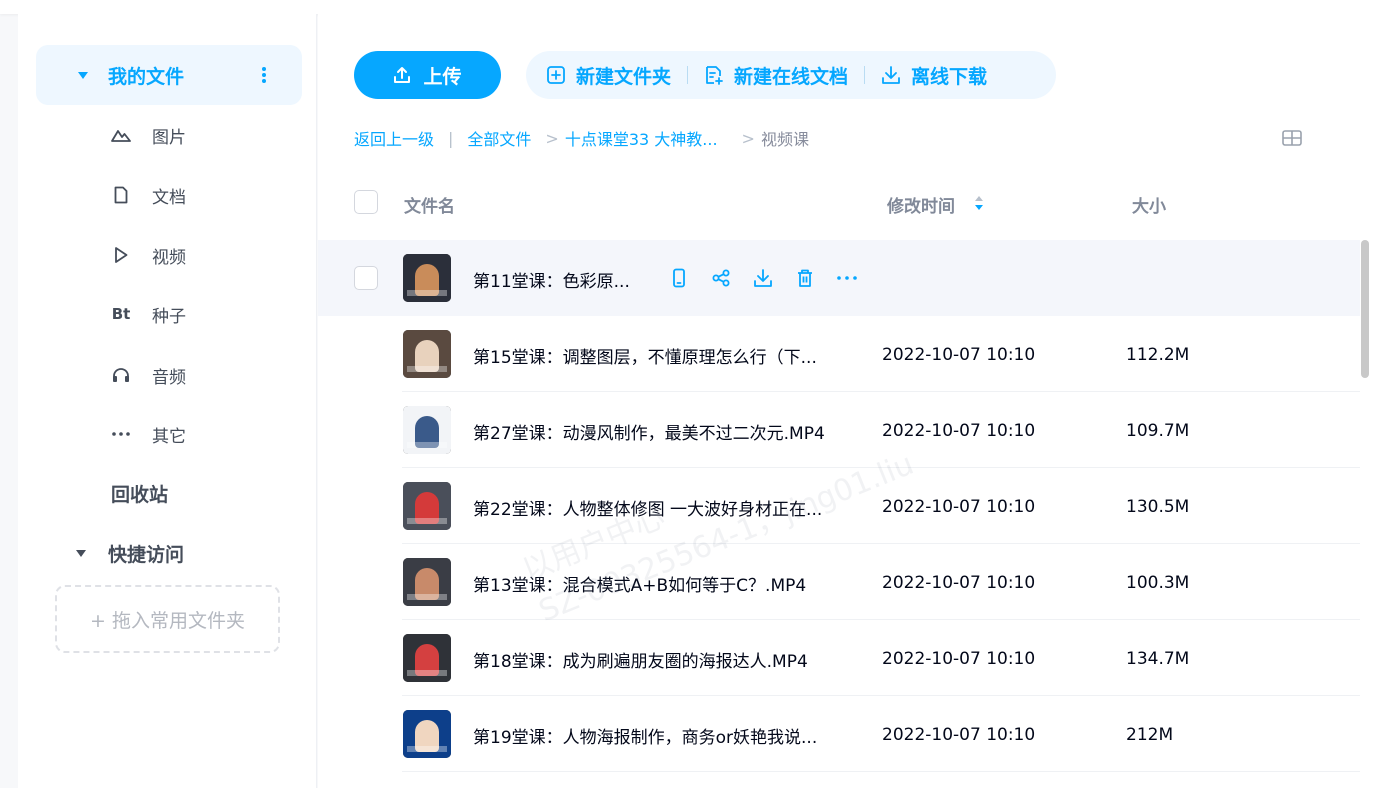 Image resolution: width=1377 pixels, height=788 pixels. What do you see at coordinates (146, 555) in the screenshot?
I see `sidebar-item-label: 快捷访问` at bounding box center [146, 555].